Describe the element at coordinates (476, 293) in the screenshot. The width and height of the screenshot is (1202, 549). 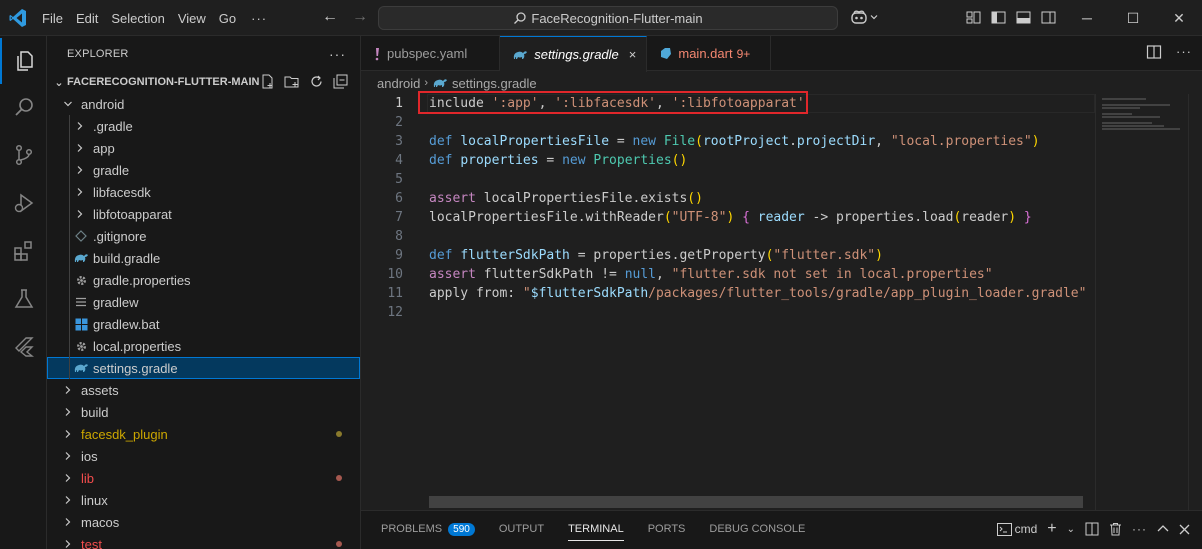
I see `code-token: apply from:` at that location.